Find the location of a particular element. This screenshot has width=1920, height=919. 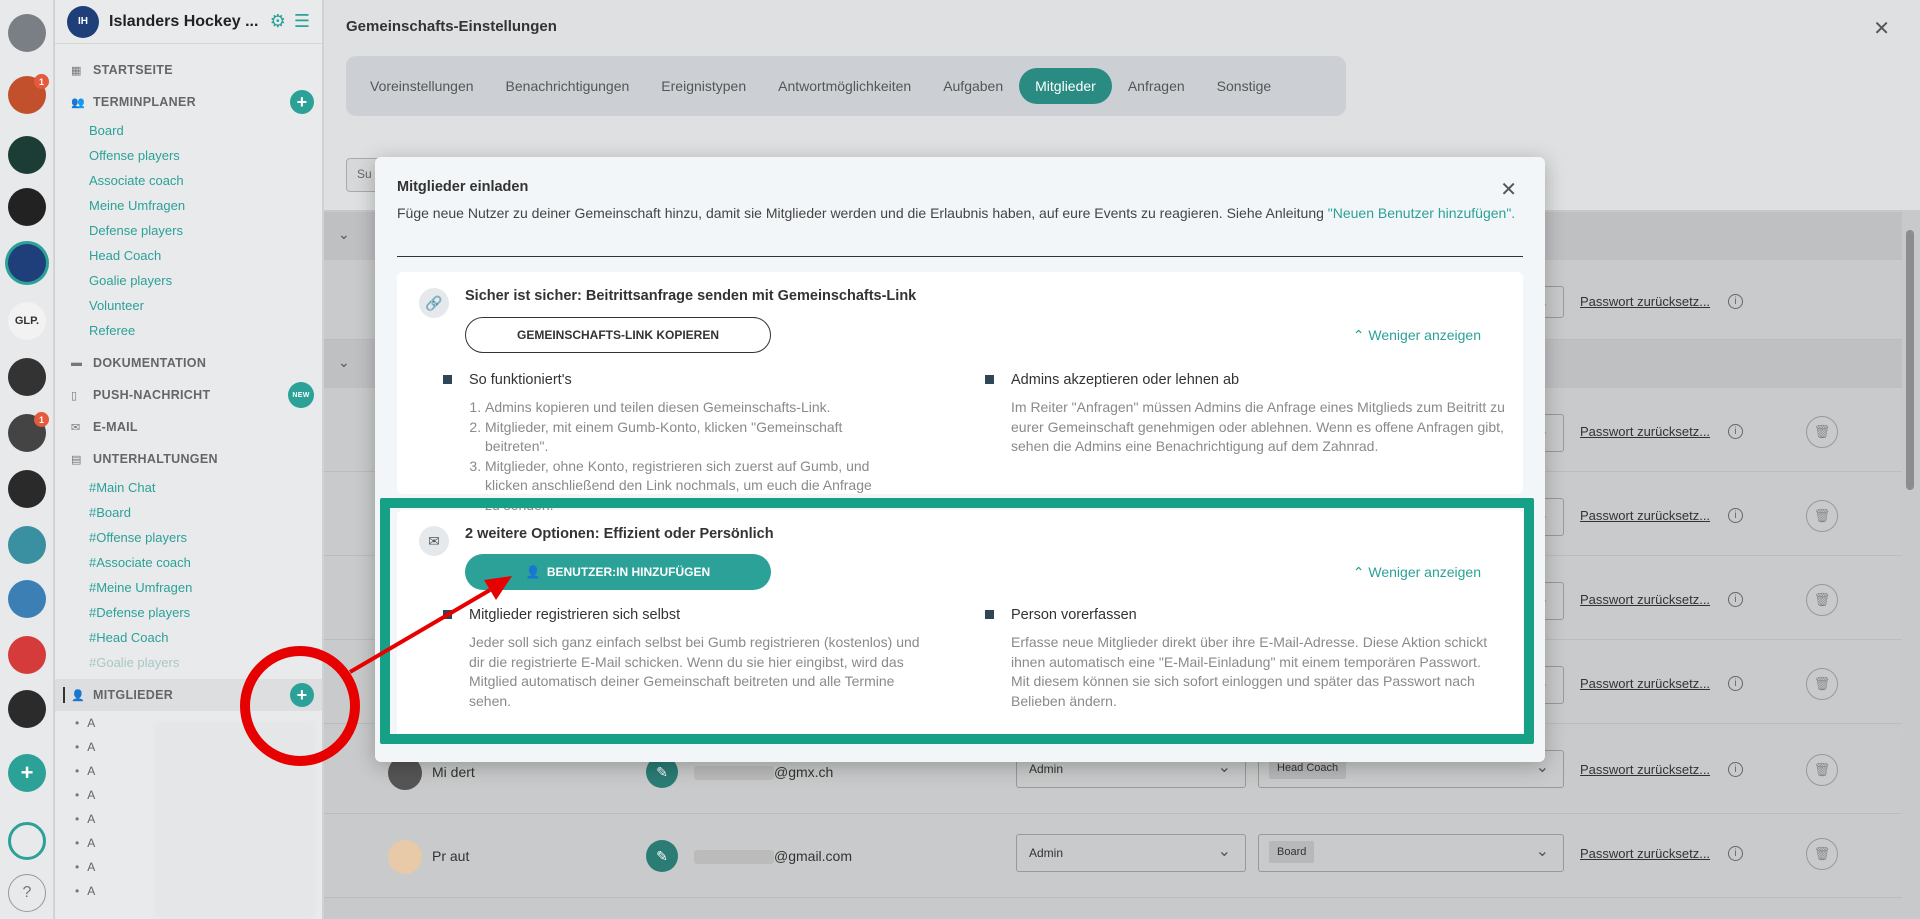

tab-sonstige: Sonstige is located at coordinates (1244, 86).